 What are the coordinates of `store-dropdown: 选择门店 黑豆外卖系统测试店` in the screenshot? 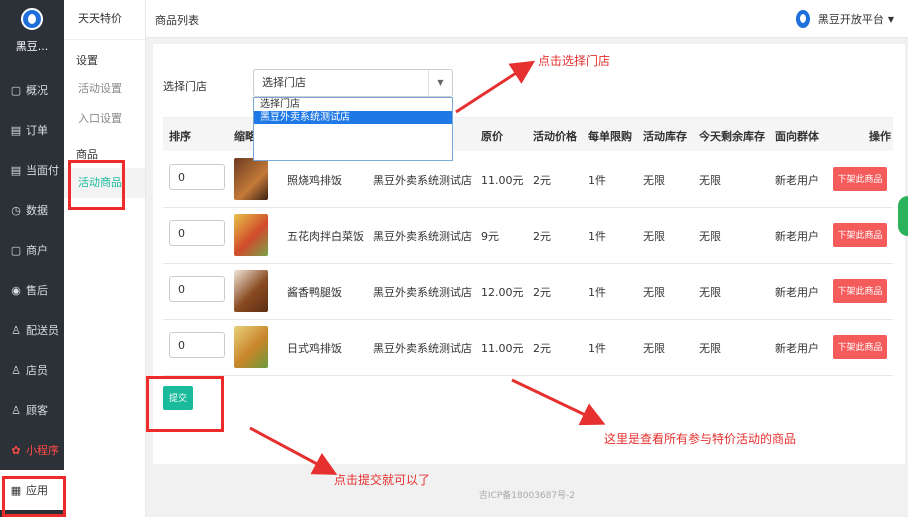 It's located at (353, 129).